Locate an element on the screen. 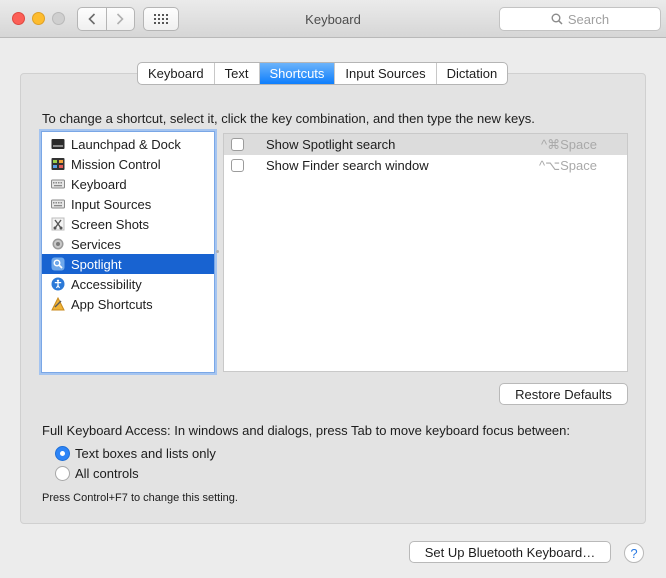  category-label: Keyboard is located at coordinates (99, 184).